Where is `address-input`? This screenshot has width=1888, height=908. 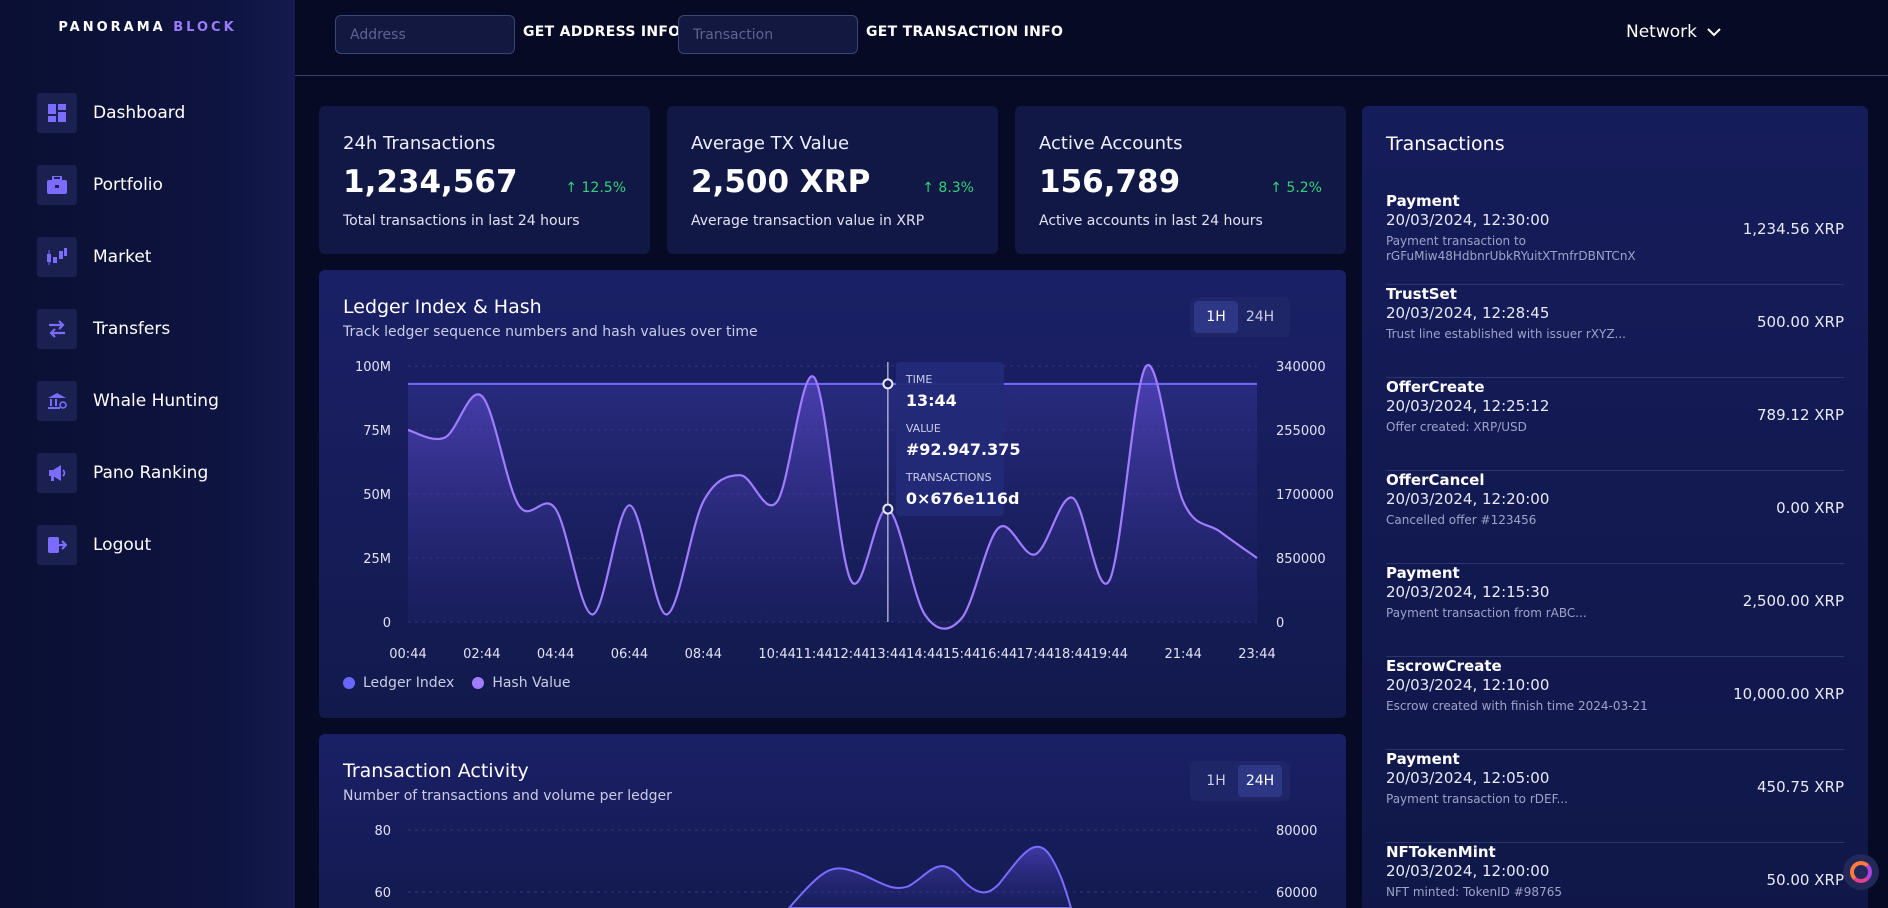 address-input is located at coordinates (425, 34).